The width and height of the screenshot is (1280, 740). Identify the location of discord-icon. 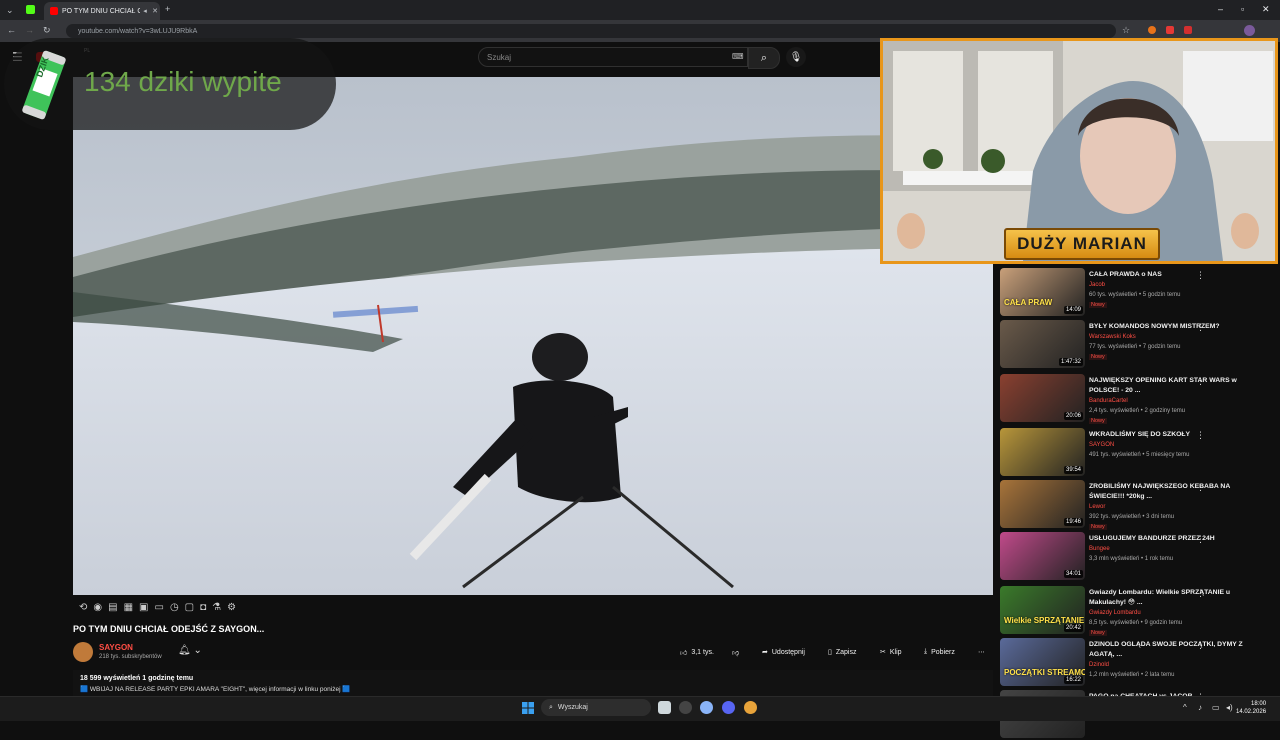
(728, 707).